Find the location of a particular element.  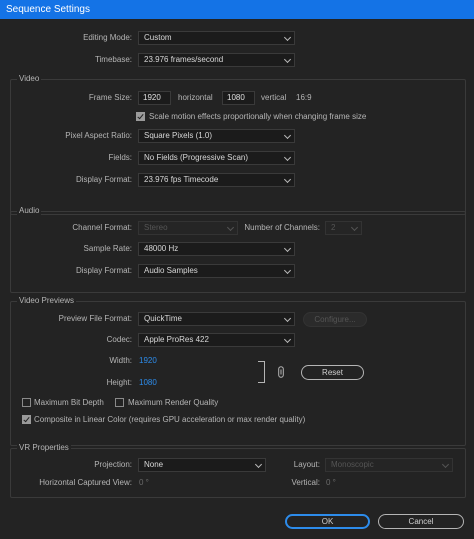

channel-format-dropdown: Stereo is located at coordinates (188, 228).